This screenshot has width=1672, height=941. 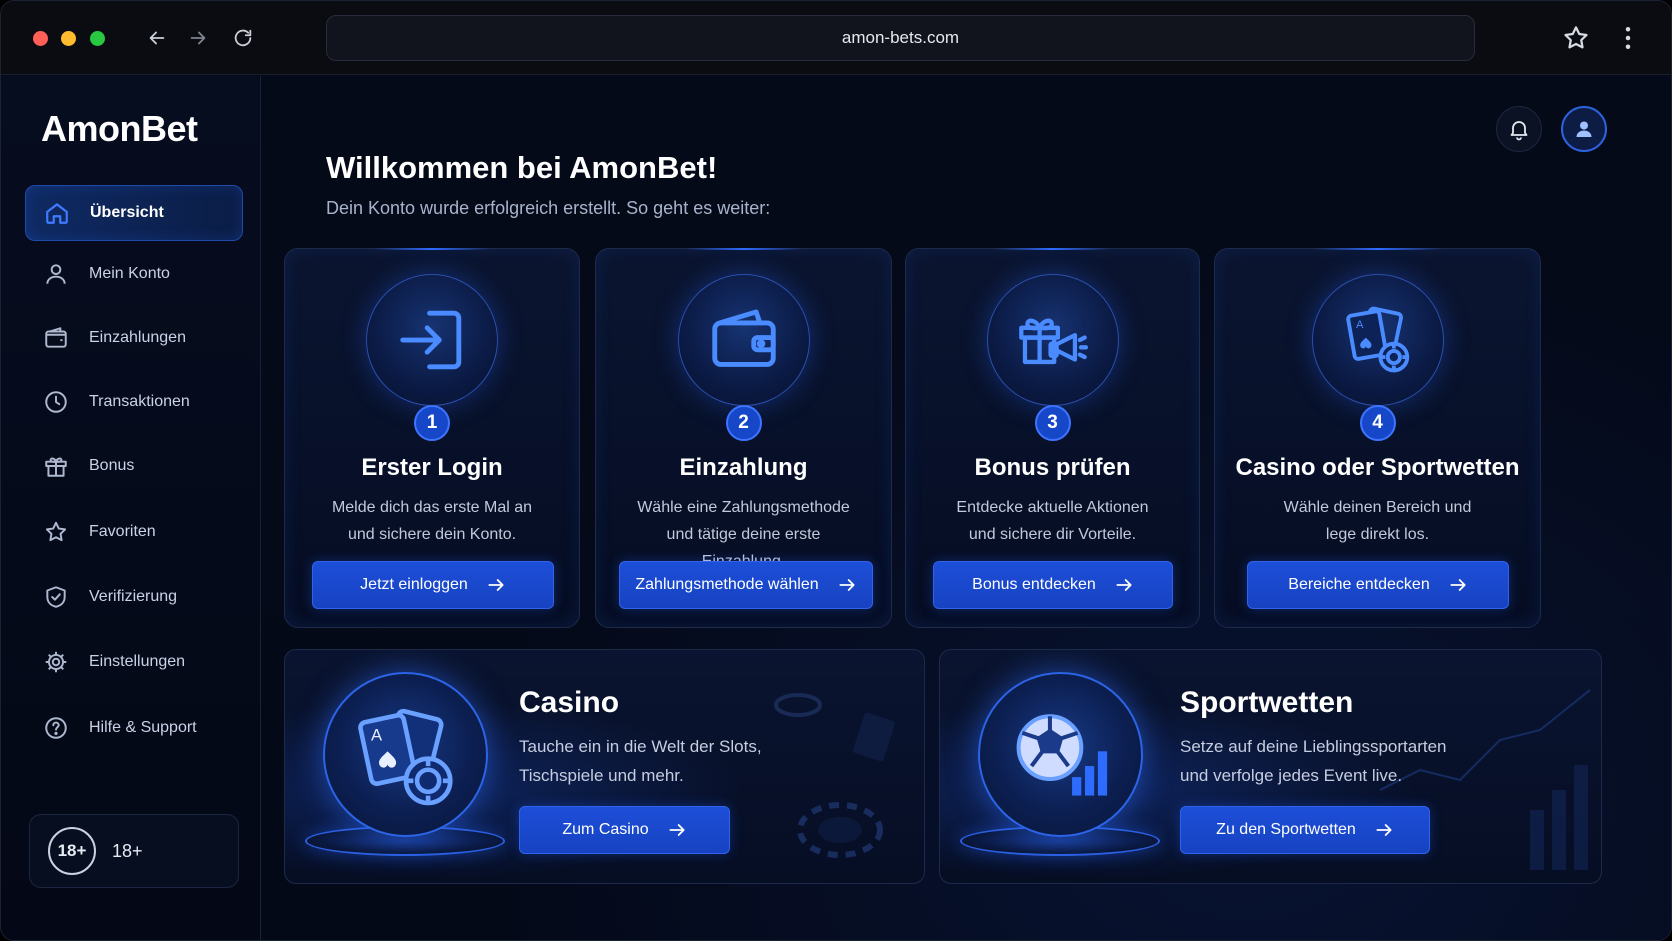 What do you see at coordinates (414, 584) in the screenshot?
I see `button-label: Jetzt einloggen` at bounding box center [414, 584].